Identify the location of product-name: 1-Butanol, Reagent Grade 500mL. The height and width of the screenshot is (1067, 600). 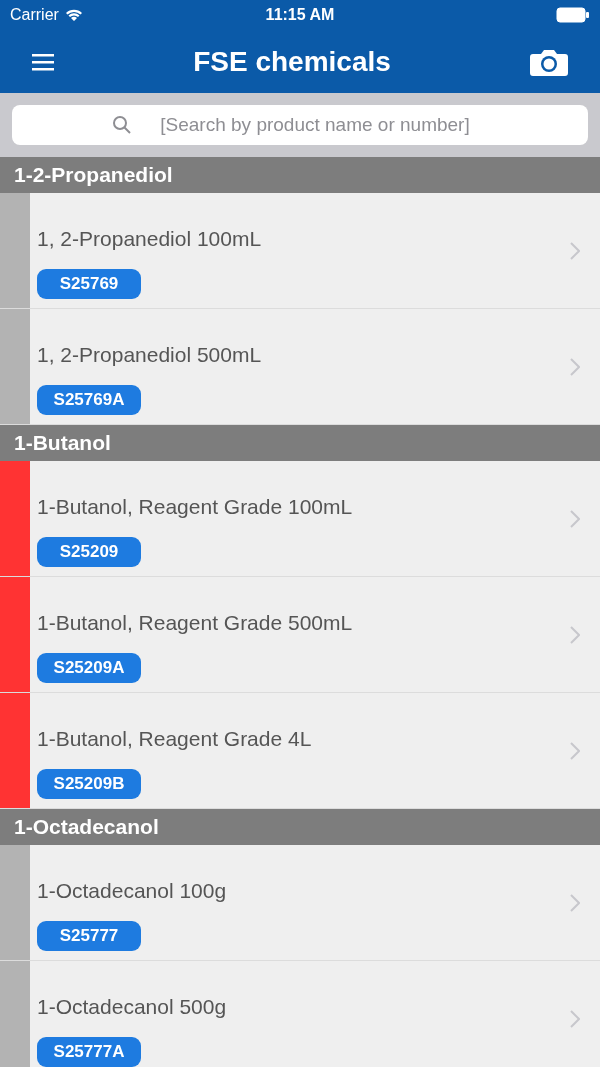
(195, 623).